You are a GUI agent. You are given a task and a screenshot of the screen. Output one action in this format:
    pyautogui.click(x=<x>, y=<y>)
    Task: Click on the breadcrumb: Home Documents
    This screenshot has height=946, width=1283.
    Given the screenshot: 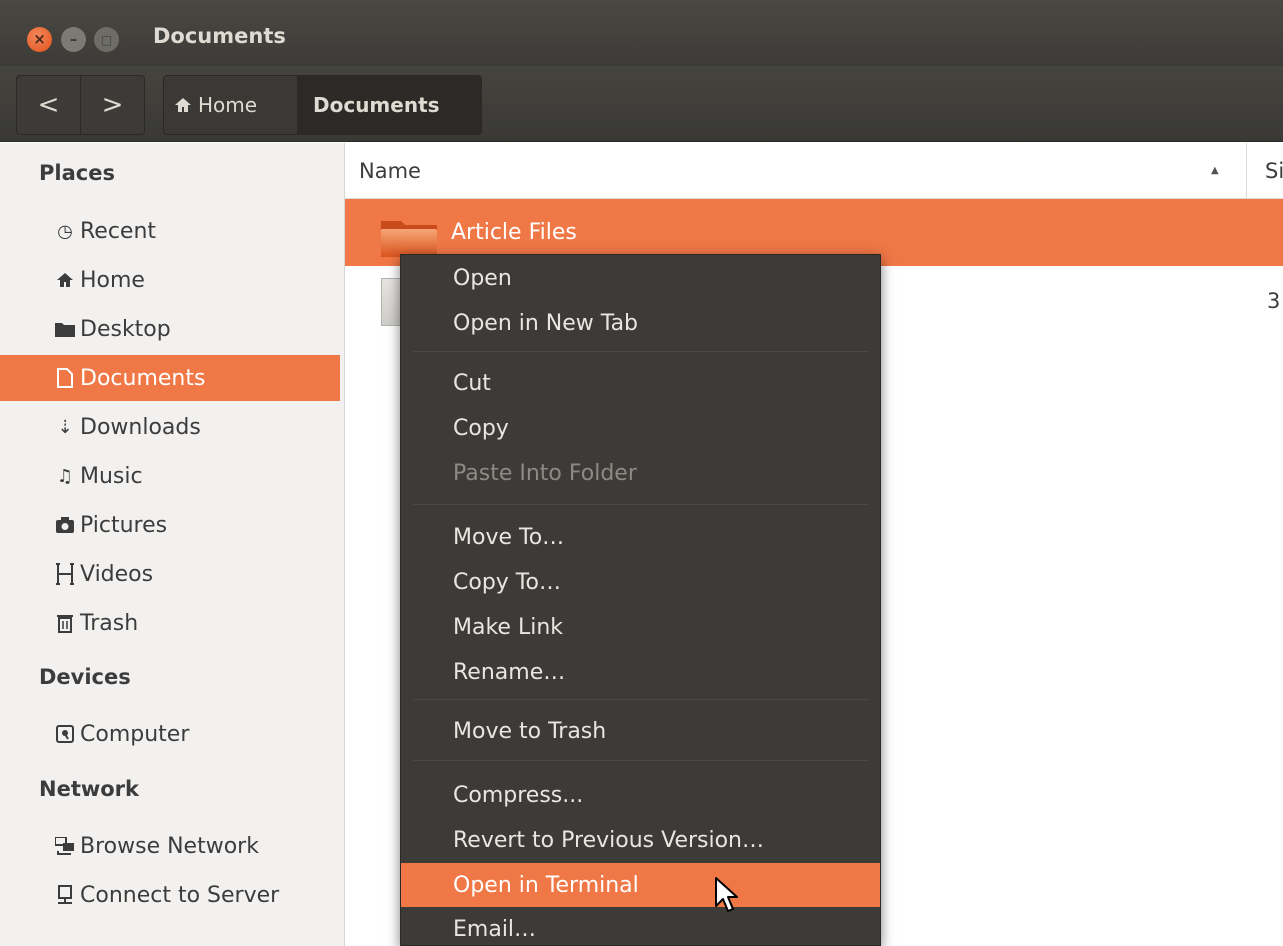 What is the action you would take?
    pyautogui.click(x=322, y=105)
    